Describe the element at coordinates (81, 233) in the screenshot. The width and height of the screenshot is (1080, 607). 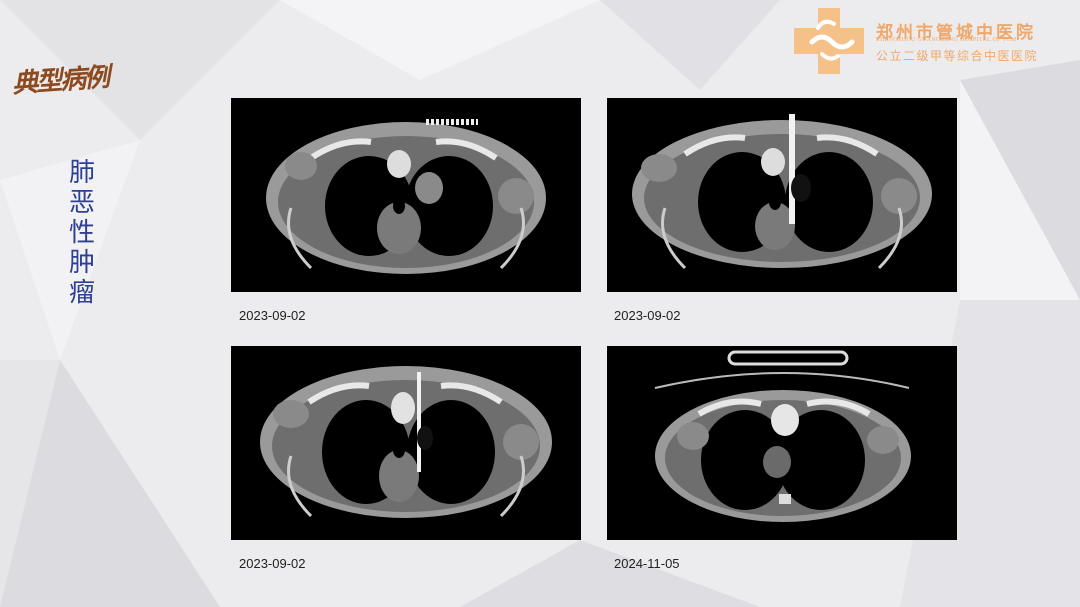
I see `page-title: 肺恶性肿瘤` at that location.